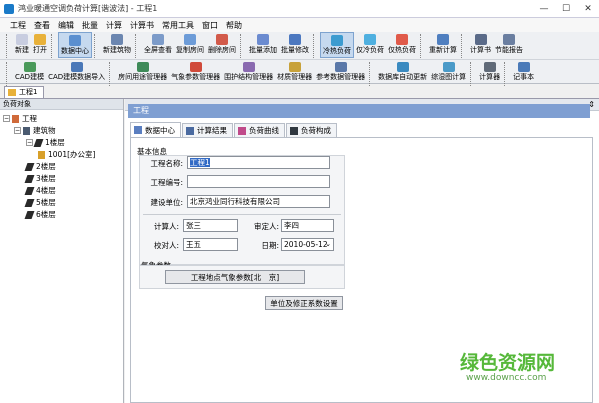 This screenshot has height=403, width=599. What do you see at coordinates (402, 71) in the screenshot?
I see `toolbar-button: 数据库自动更新` at bounding box center [402, 71].